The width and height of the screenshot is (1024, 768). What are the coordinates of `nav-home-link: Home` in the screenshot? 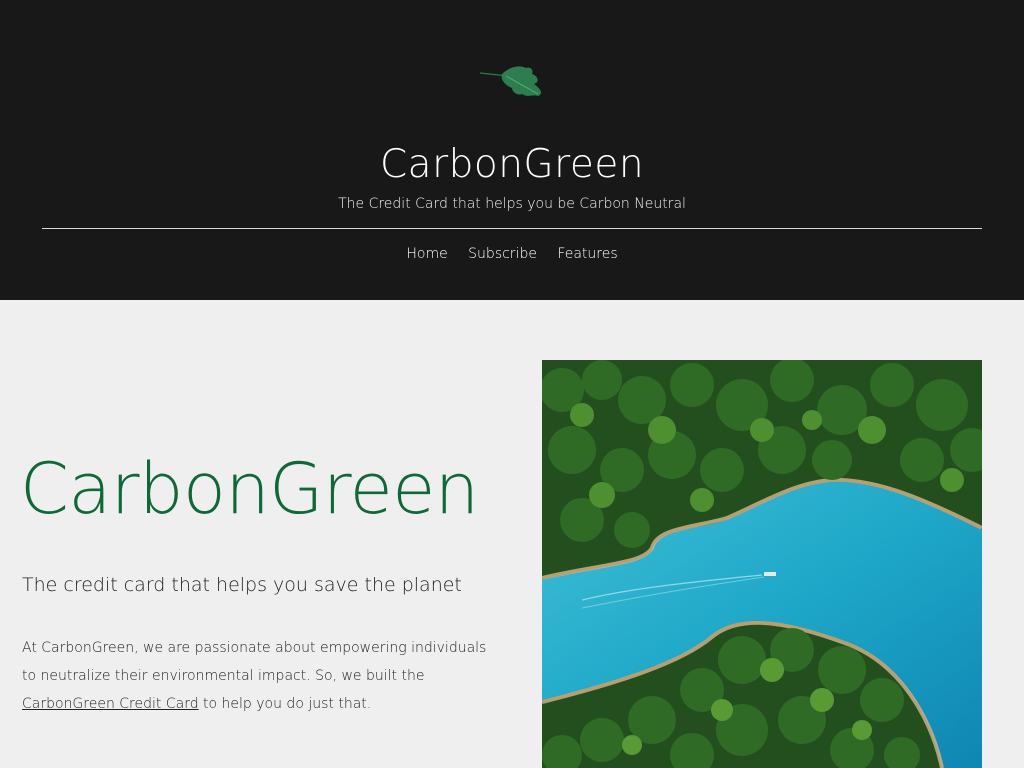 It's located at (426, 254).